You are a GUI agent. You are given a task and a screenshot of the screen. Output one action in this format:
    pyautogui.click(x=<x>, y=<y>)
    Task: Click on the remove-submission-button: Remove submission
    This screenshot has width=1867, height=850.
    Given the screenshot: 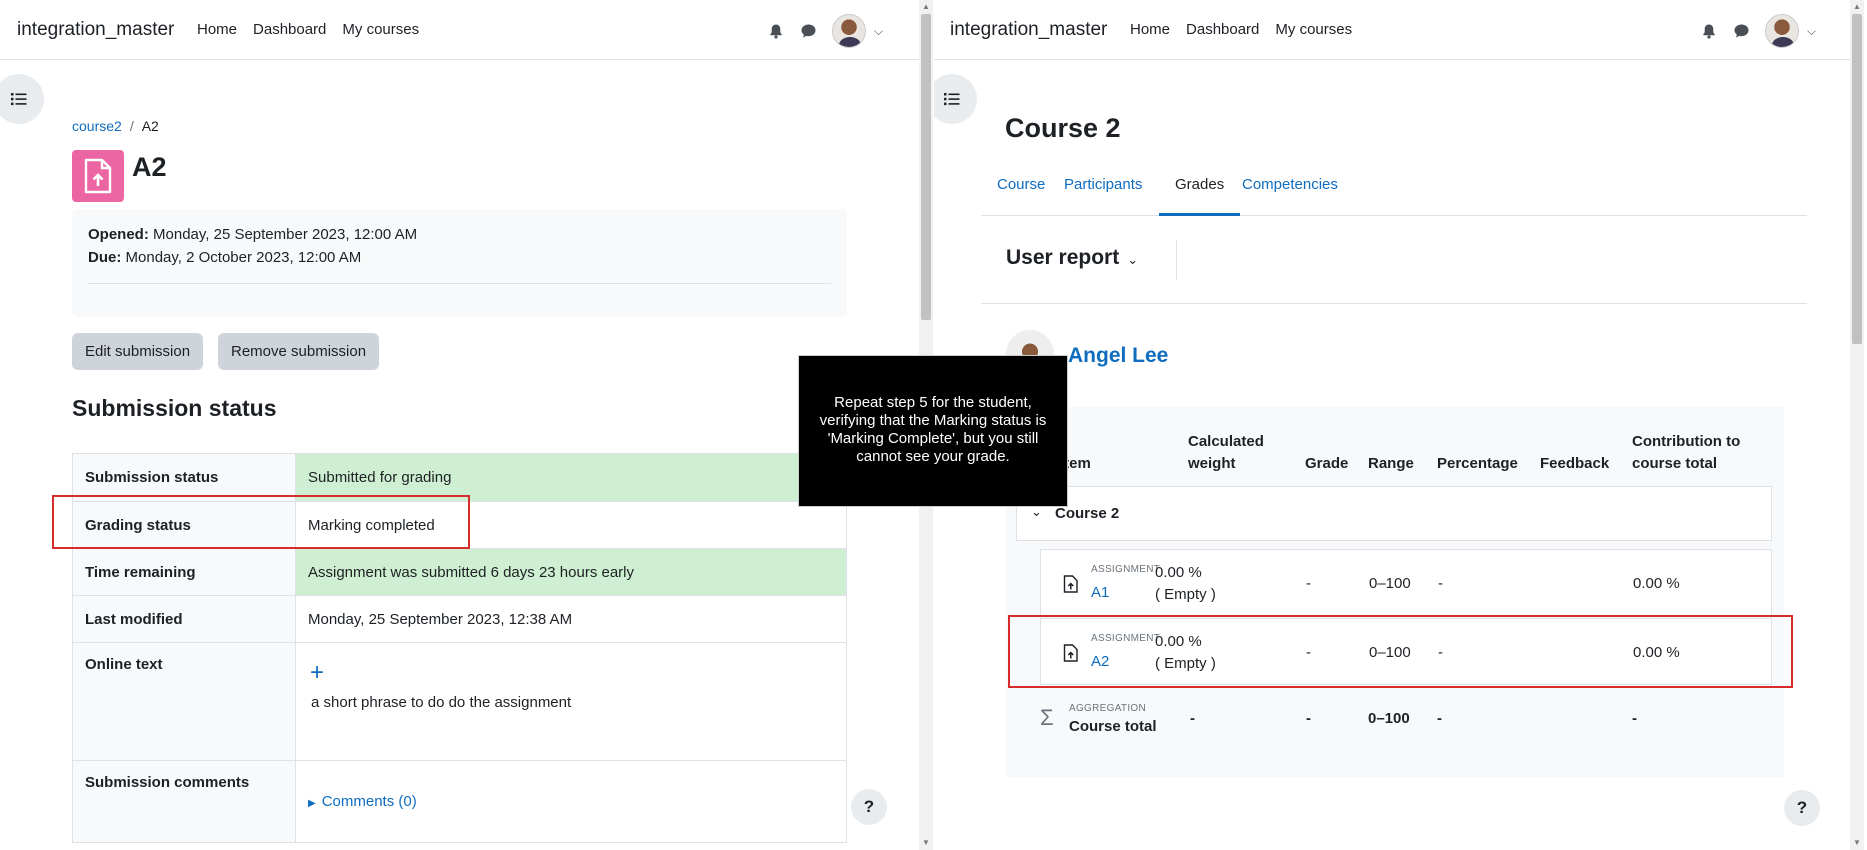 What is the action you would take?
    pyautogui.click(x=299, y=351)
    